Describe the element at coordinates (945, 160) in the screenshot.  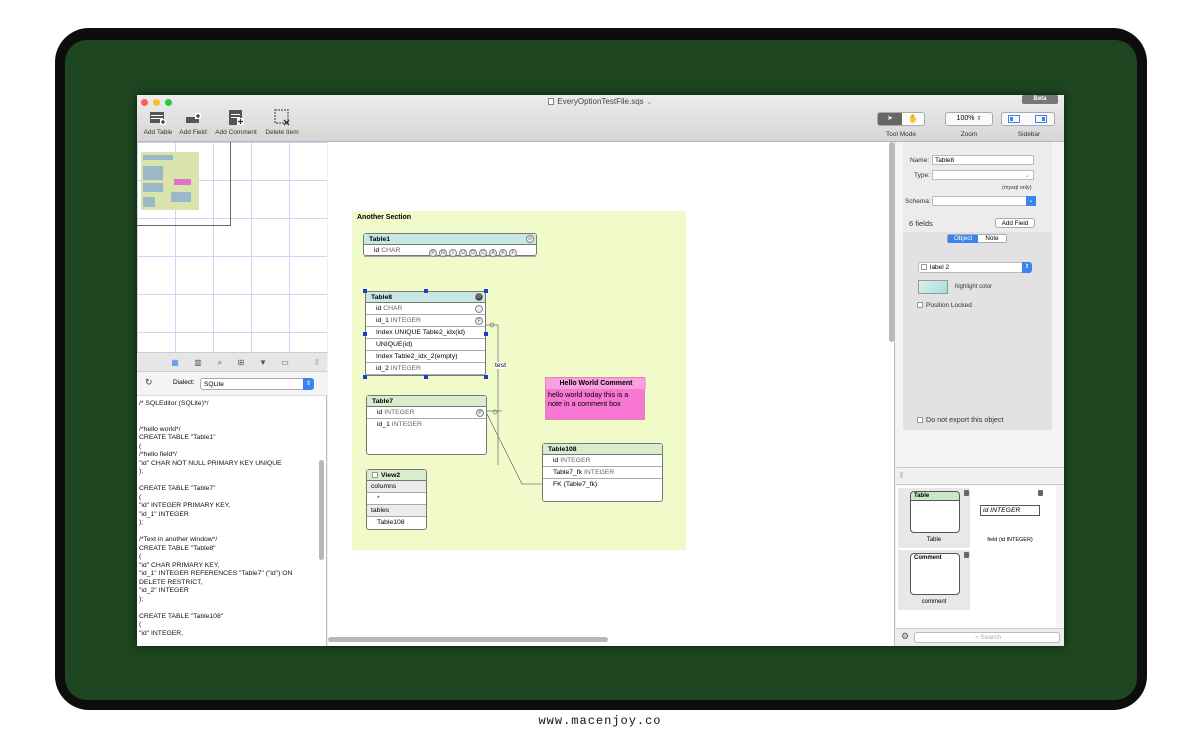
I see `name-value: Table8` at that location.